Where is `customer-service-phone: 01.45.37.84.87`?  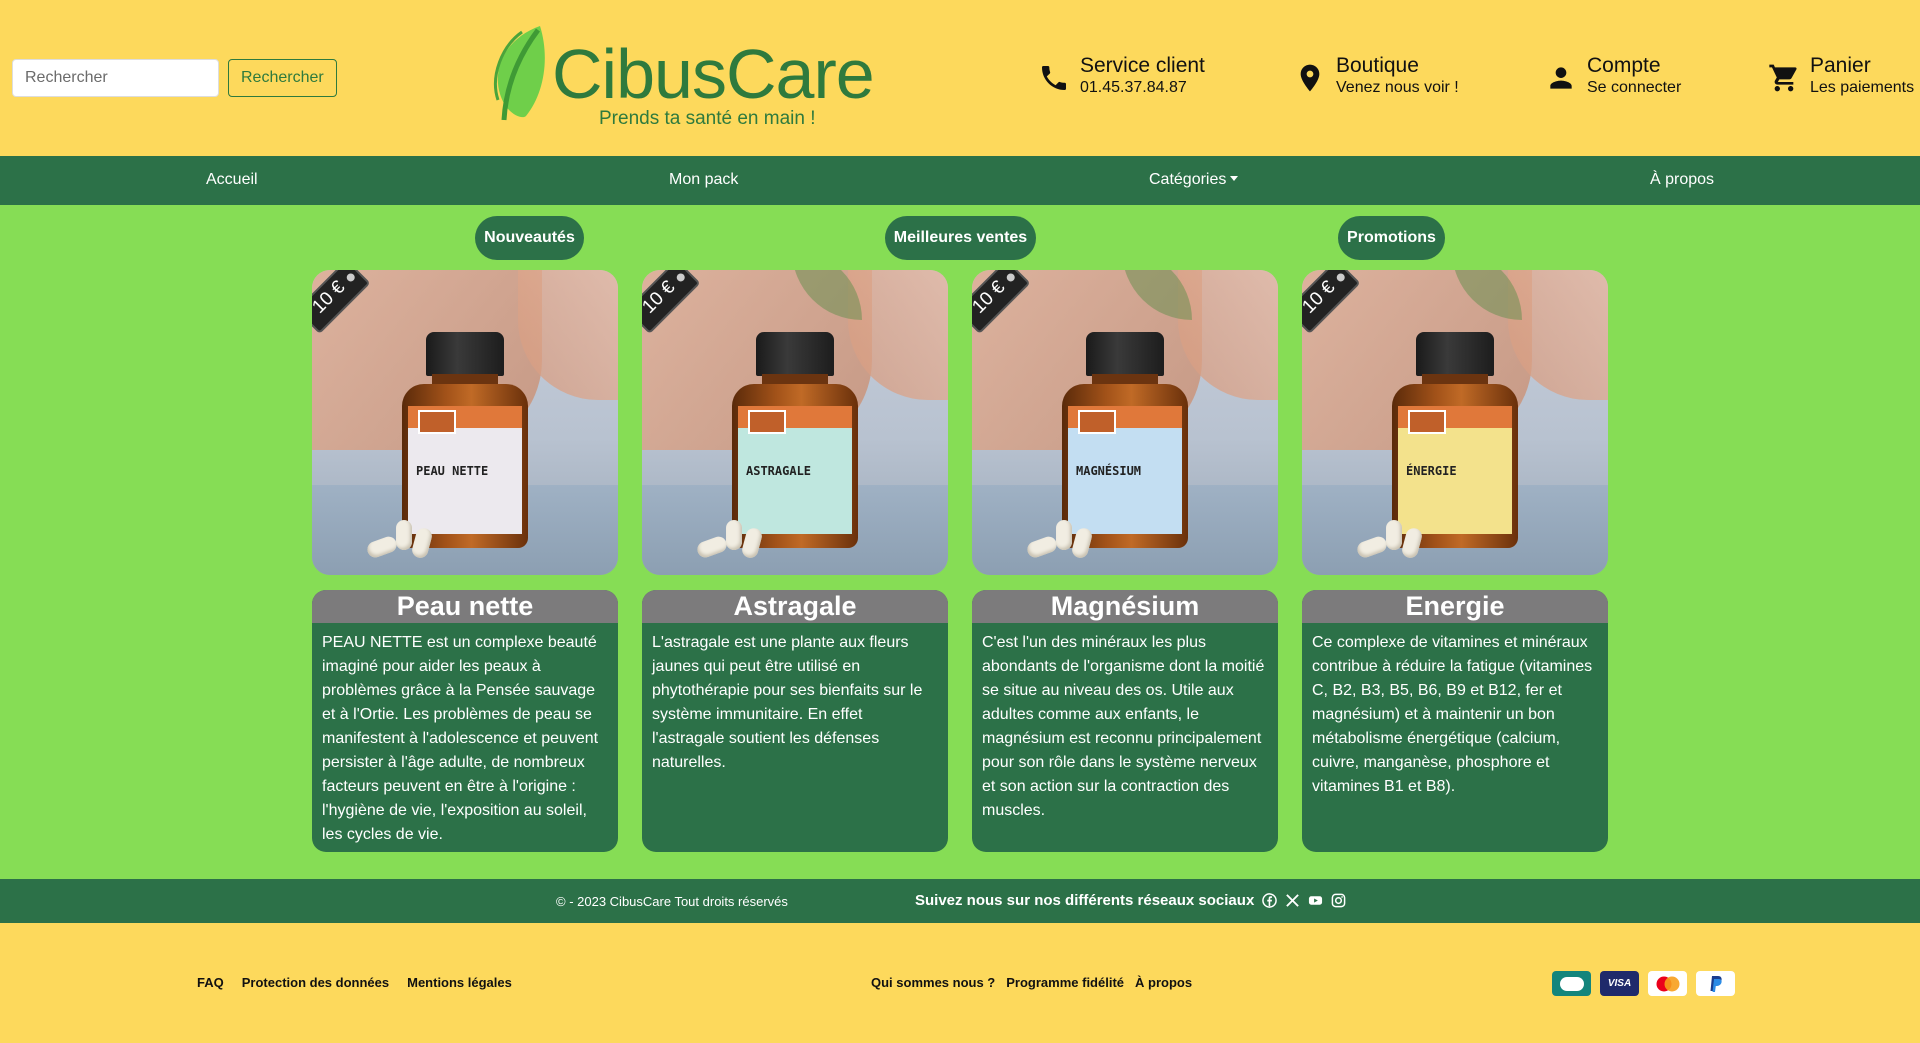
customer-service-phone: 01.45.37.84.87 is located at coordinates (1133, 87).